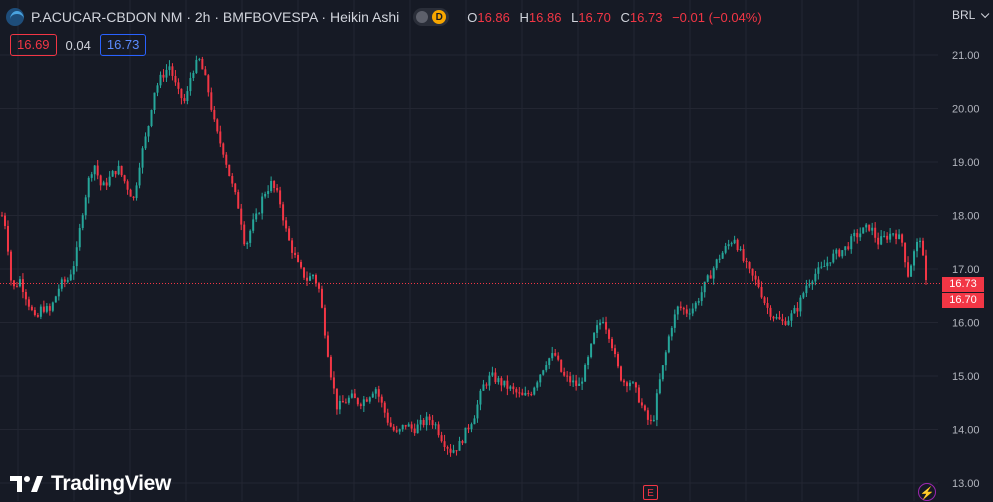 This screenshot has height=502, width=993. What do you see at coordinates (524, 17) in the screenshot?
I see `high-label: H` at bounding box center [524, 17].